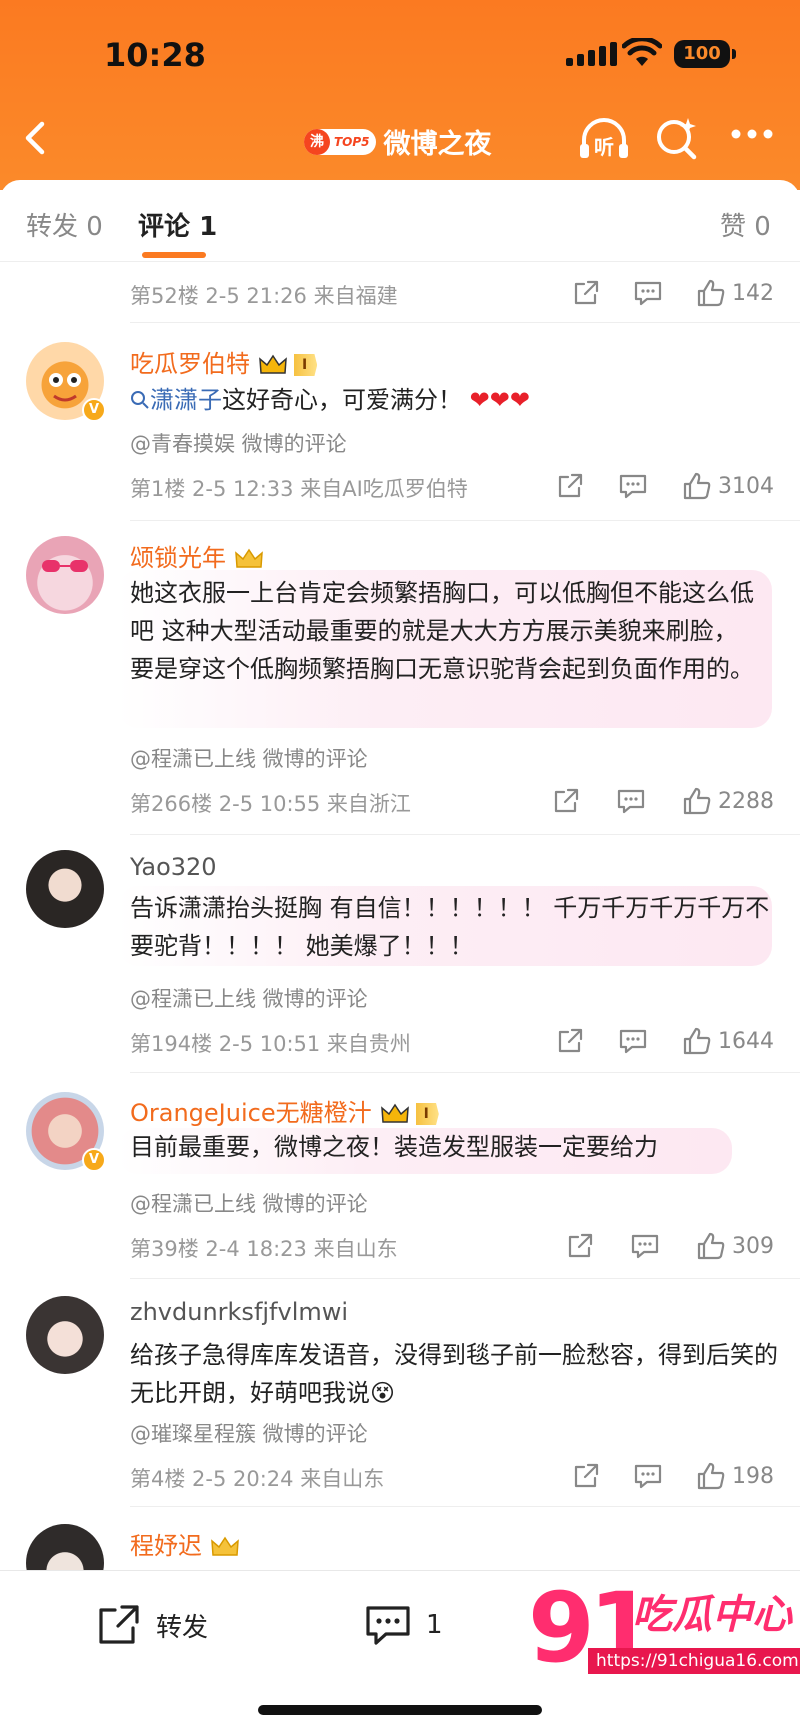 Image resolution: width=800 pixels, height=1734 pixels. Describe the element at coordinates (728, 486) in the screenshot. I see `like-button: 3104` at that location.